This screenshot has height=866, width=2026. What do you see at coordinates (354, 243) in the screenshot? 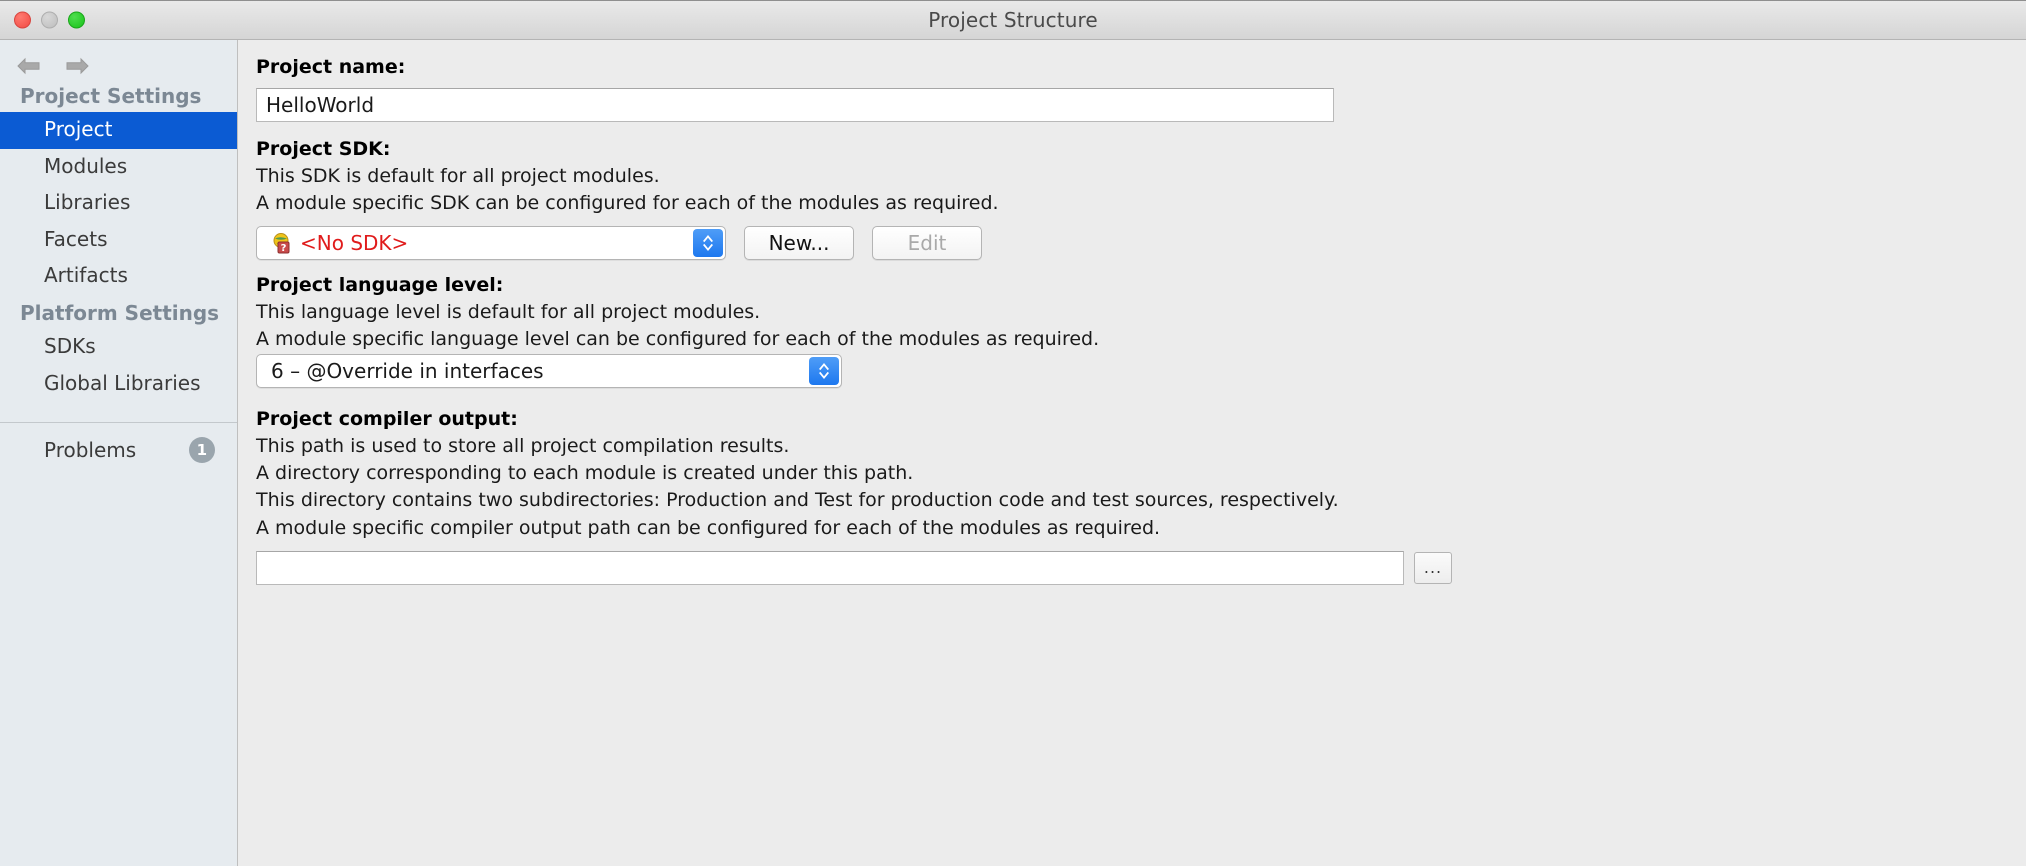
I see `project-sdk-value: <No SDK>` at bounding box center [354, 243].